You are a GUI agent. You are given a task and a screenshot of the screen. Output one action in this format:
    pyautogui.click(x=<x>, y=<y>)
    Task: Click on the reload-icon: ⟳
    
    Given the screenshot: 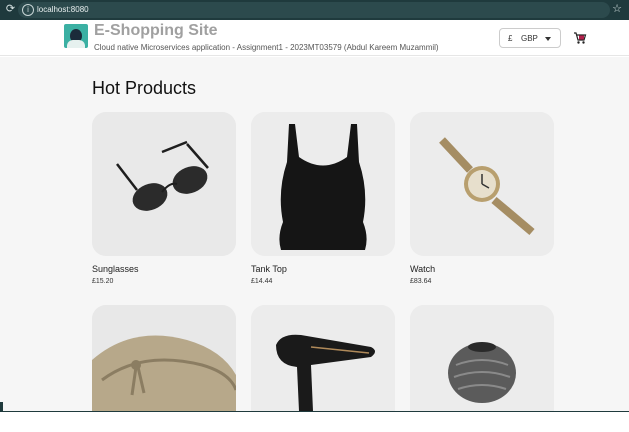 What is the action you would take?
    pyautogui.click(x=10, y=9)
    